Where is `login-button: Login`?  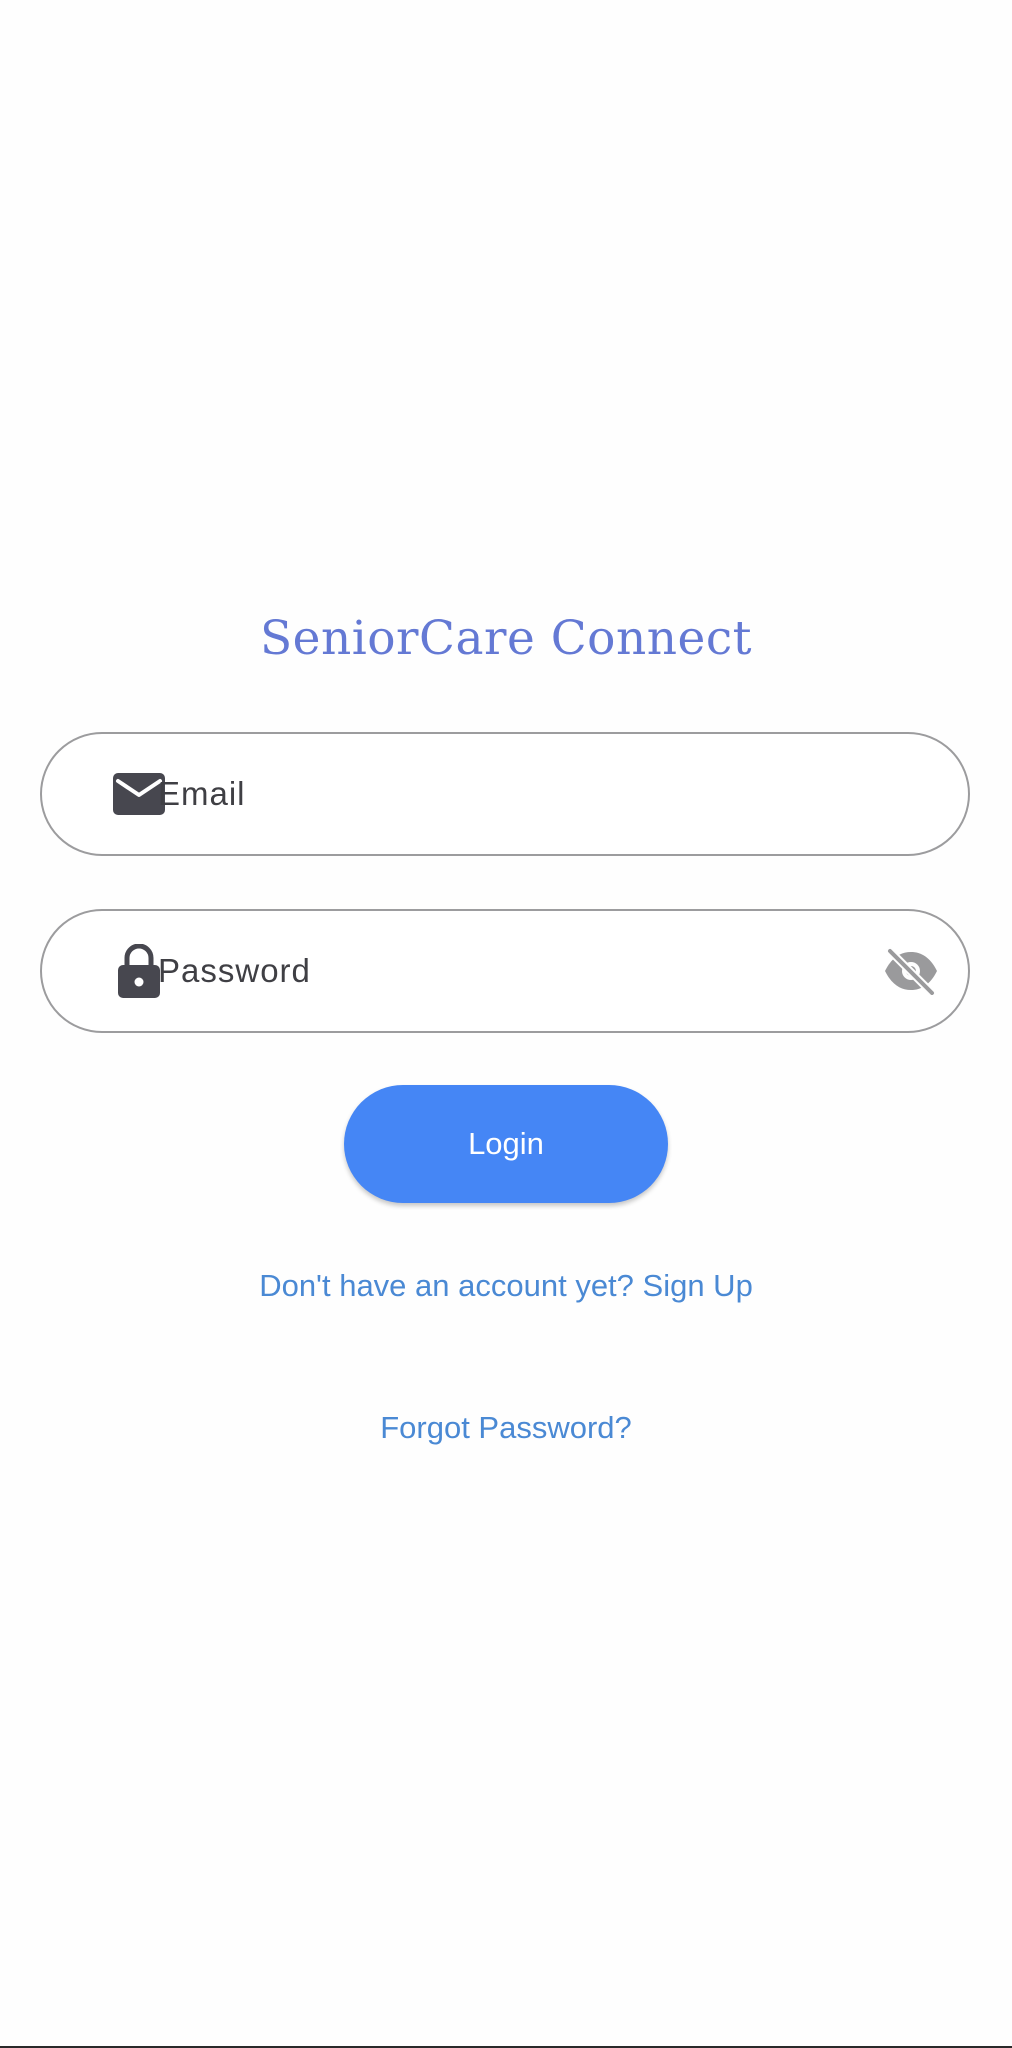
login-button: Login is located at coordinates (506, 1144).